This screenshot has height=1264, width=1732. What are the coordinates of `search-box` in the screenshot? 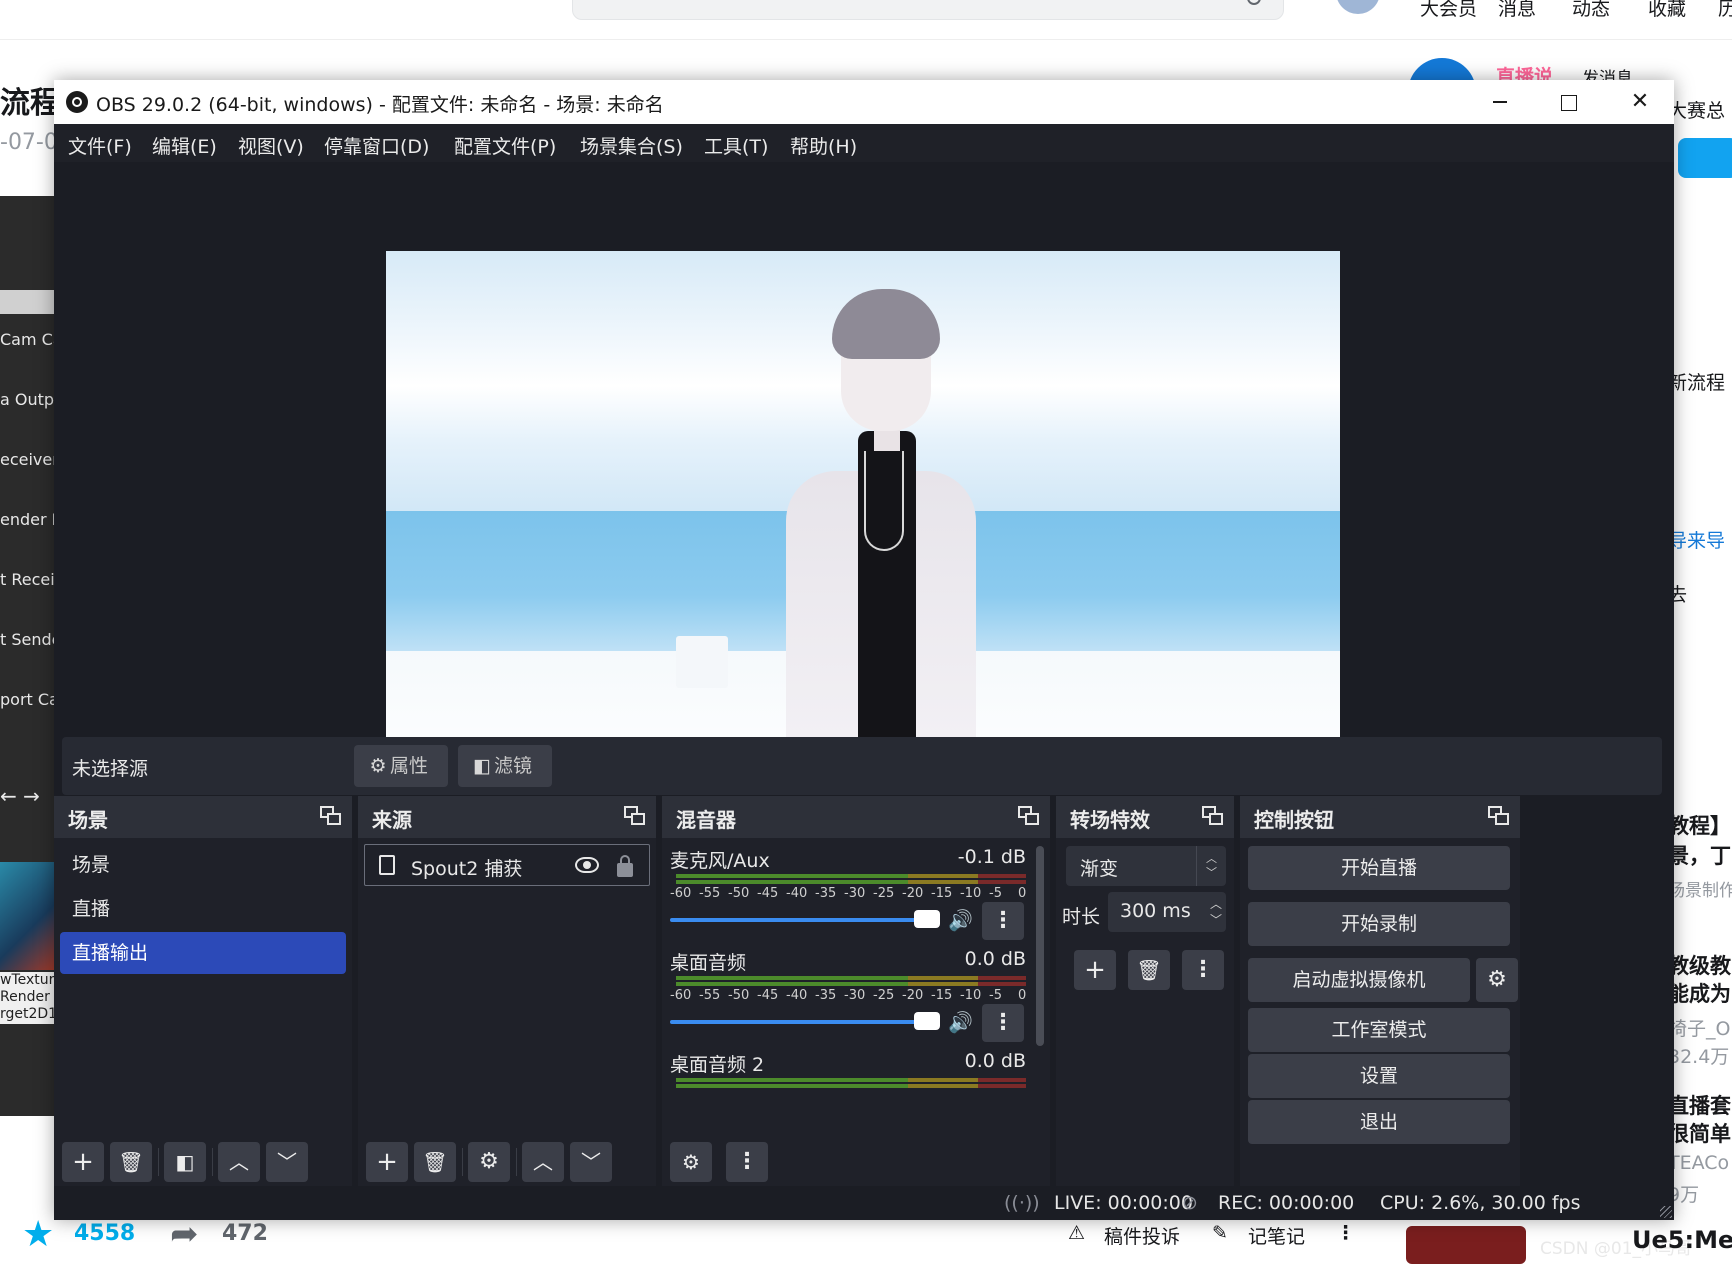 It's located at (928, 10).